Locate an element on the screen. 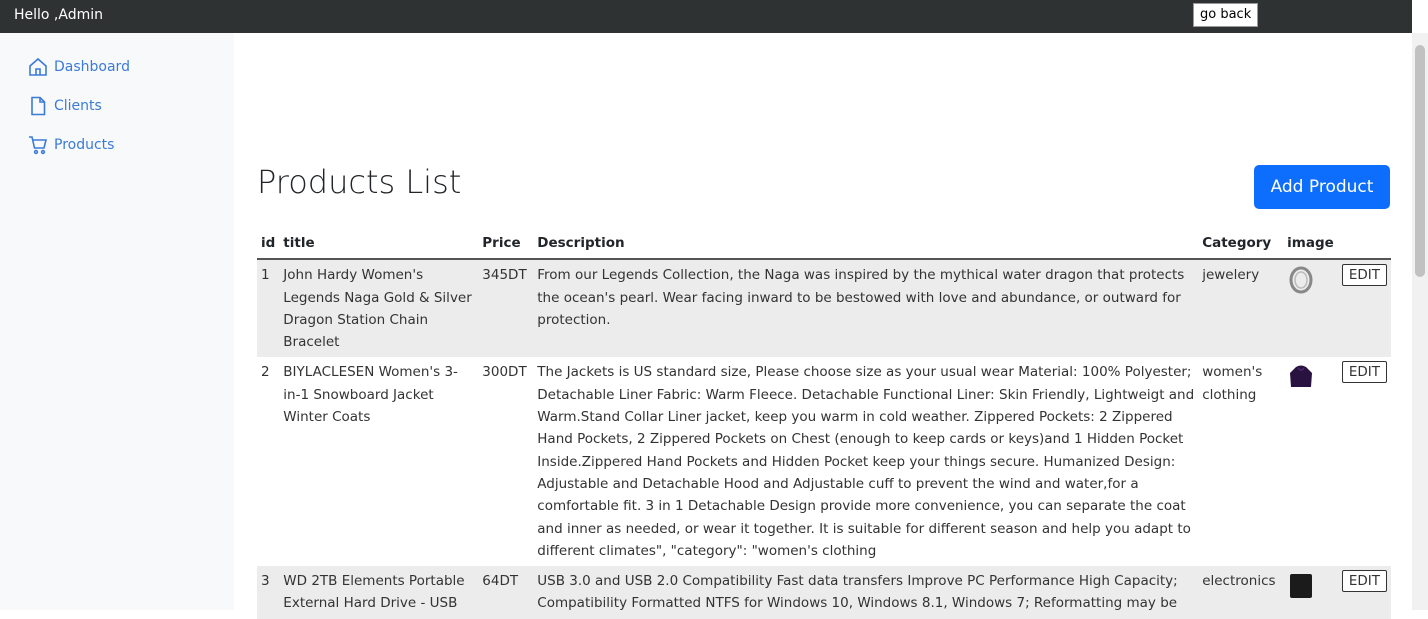  column-header-category: Category is located at coordinates (1241, 244).